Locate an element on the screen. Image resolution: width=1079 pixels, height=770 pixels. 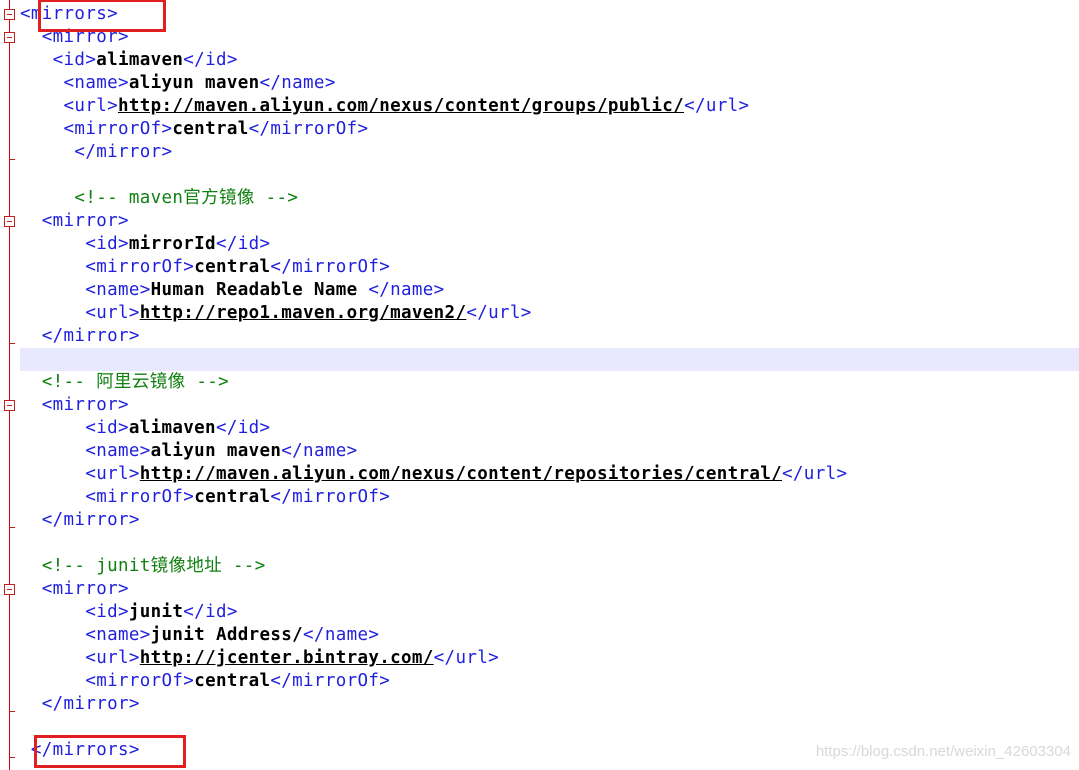
code-line: <name>junit Address/</name> is located at coordinates (549, 635).